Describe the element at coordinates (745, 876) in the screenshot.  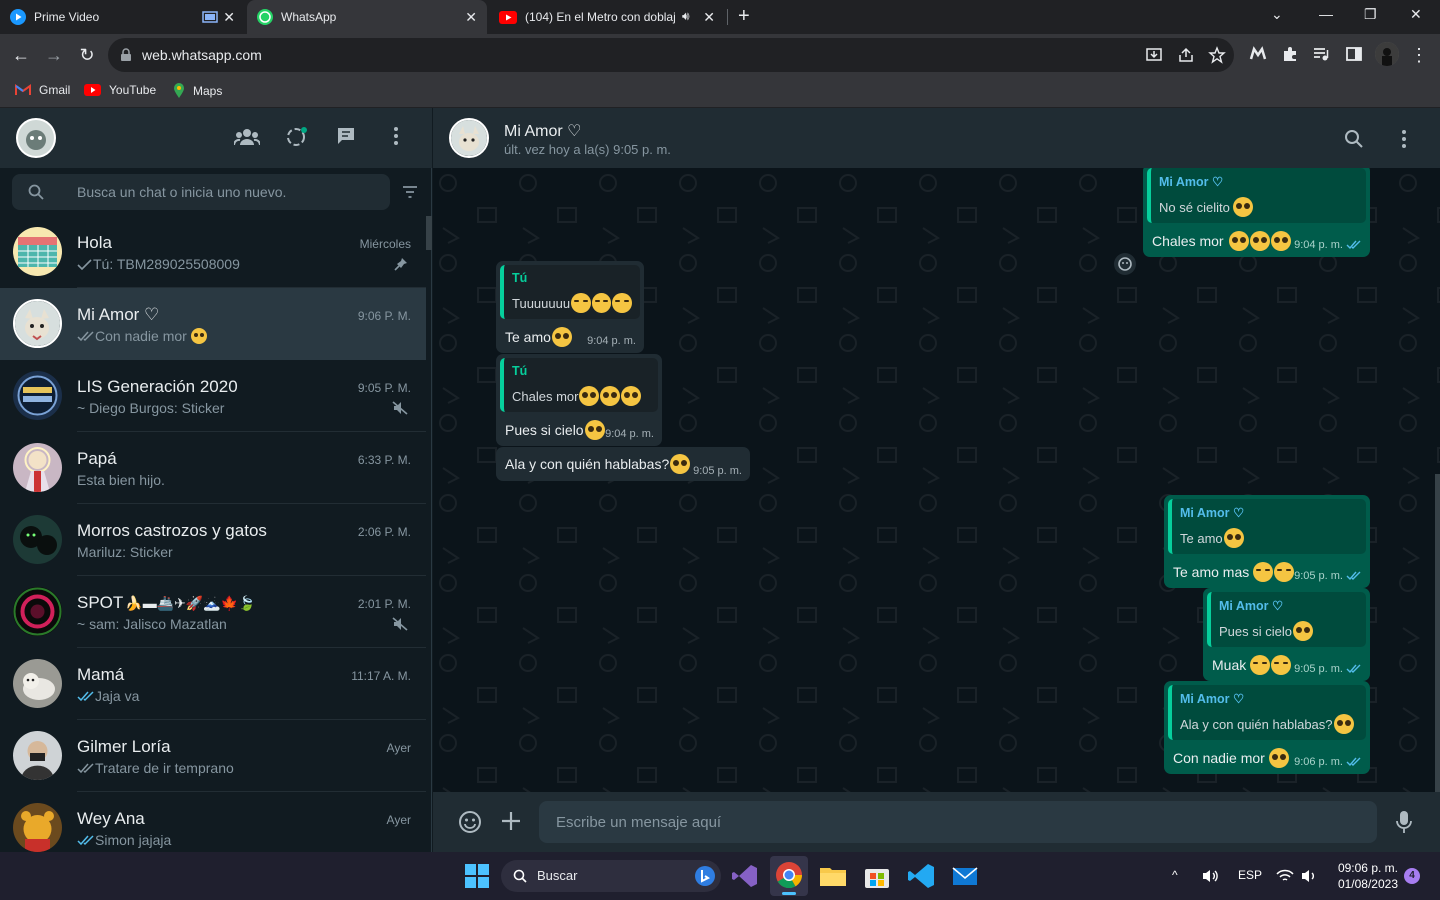
I see `visual-studio-icon` at that location.